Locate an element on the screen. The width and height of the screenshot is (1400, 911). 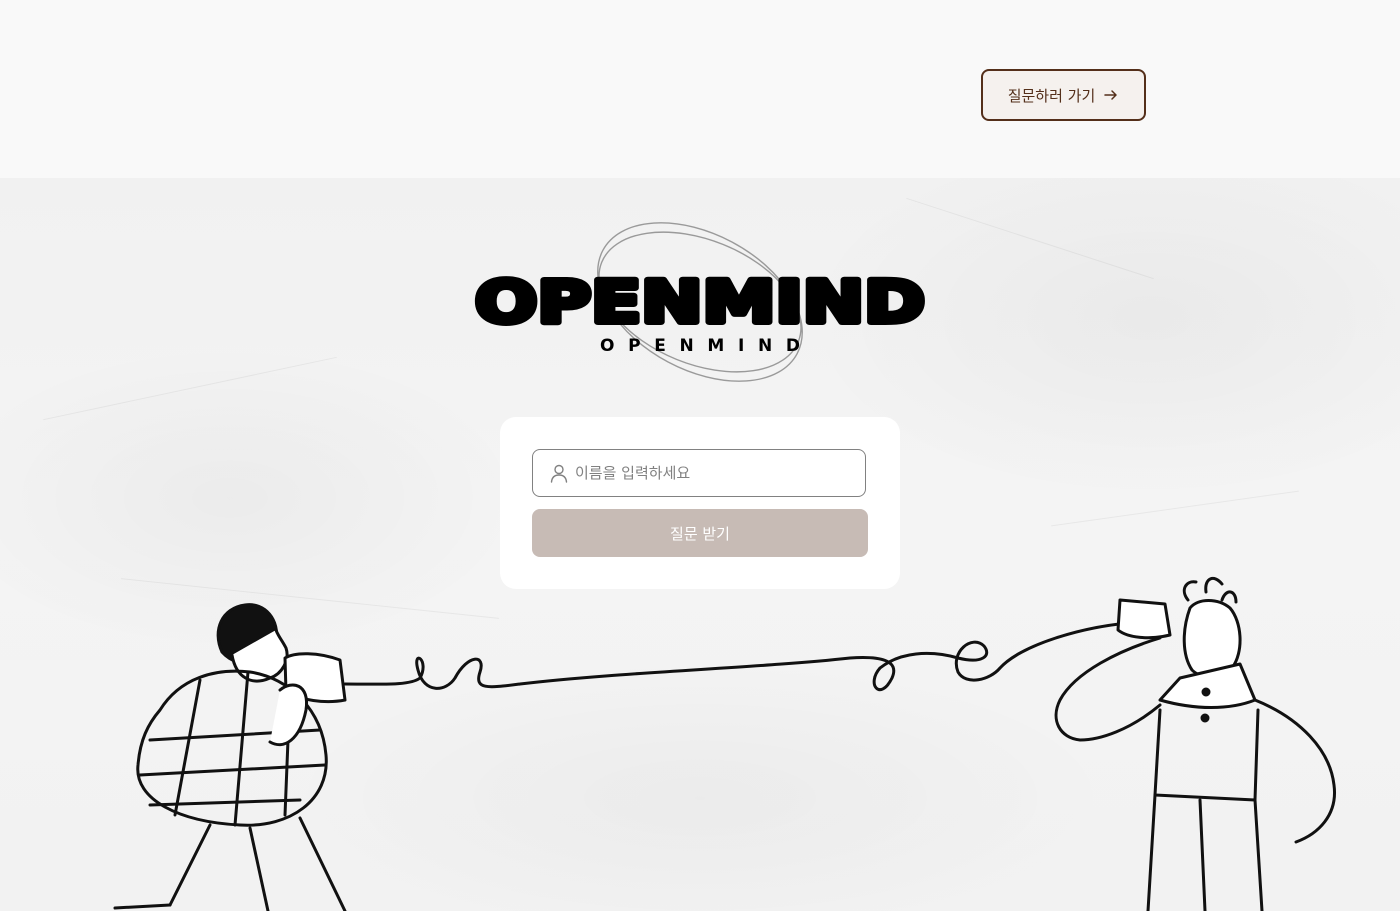
get-questions-label: 질문 받기 is located at coordinates (700, 533).